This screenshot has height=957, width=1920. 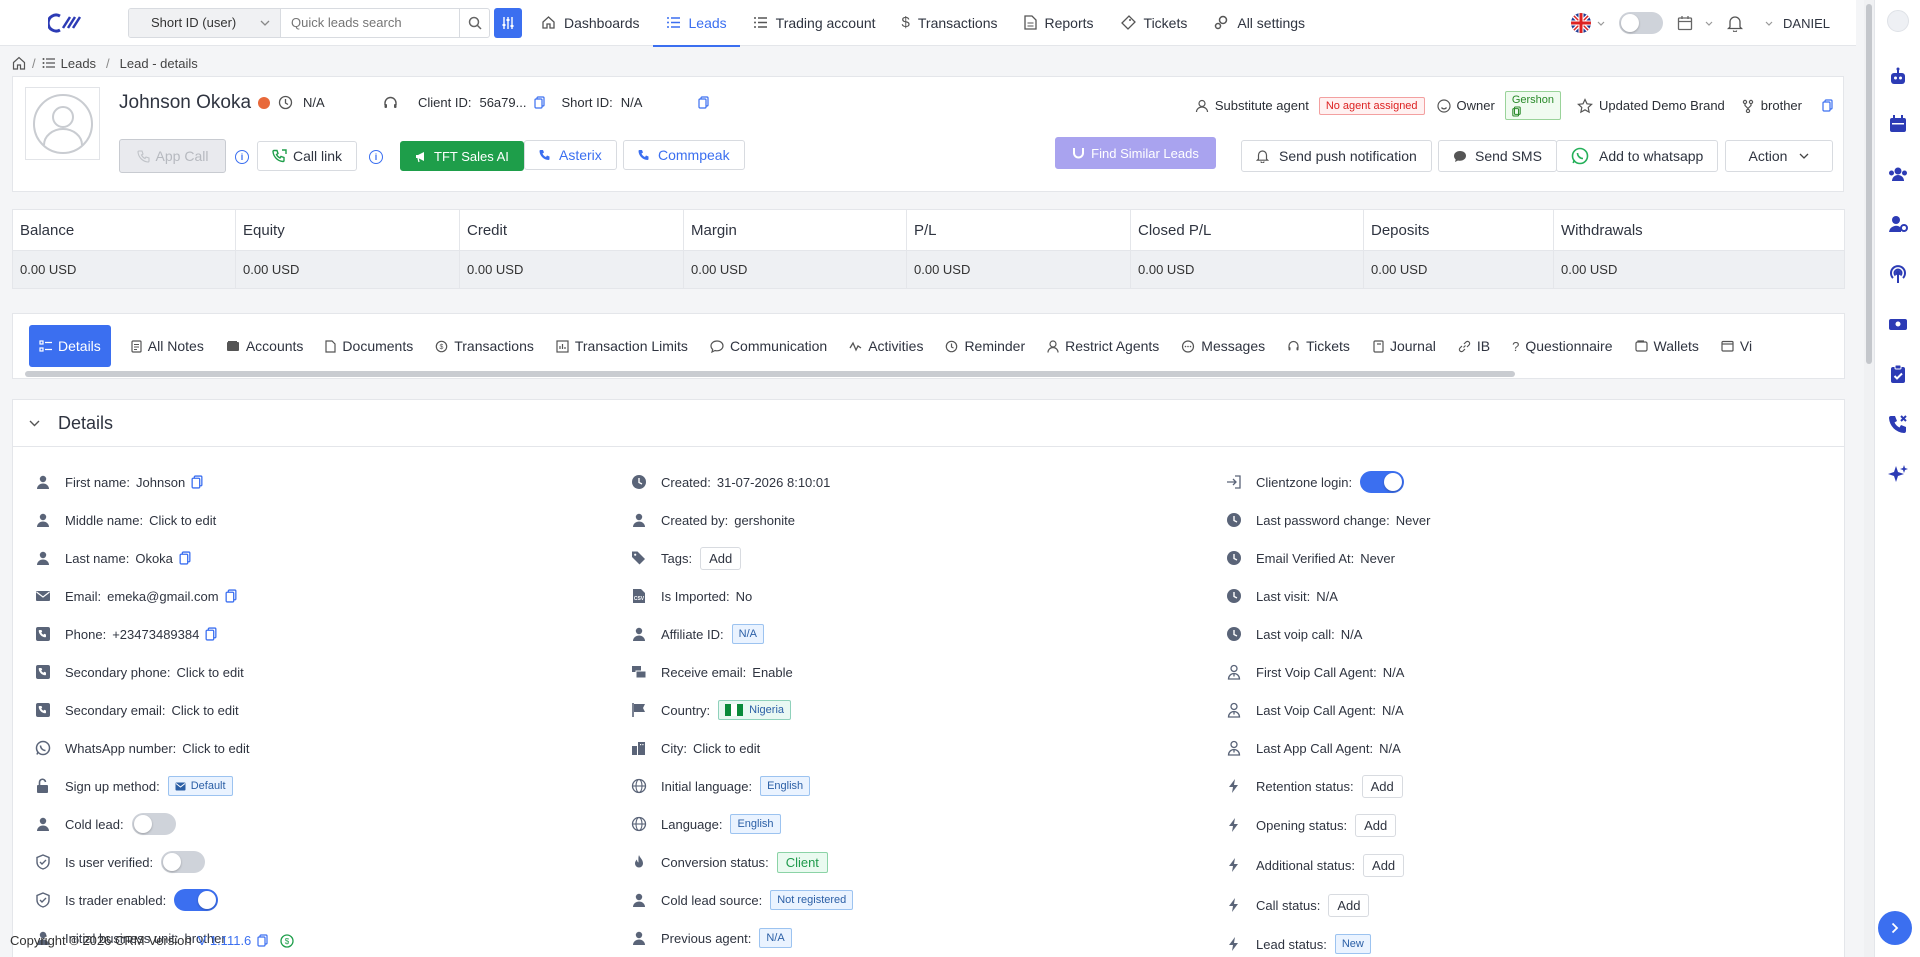 I want to click on field-value: Okoka, so click(x=154, y=558).